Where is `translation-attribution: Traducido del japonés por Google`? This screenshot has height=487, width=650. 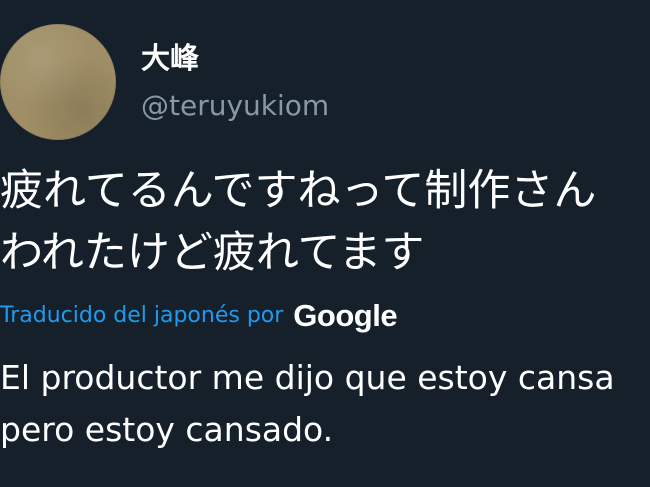
translation-attribution: Traducido del japonés por Google is located at coordinates (199, 316).